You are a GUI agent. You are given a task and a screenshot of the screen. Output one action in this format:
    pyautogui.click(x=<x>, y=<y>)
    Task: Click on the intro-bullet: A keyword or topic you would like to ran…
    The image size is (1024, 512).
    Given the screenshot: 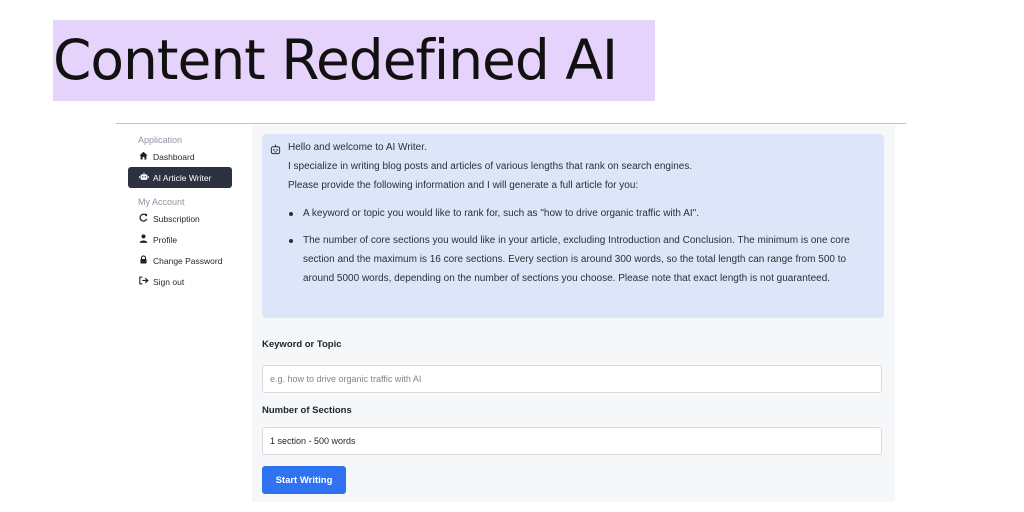 What is the action you would take?
    pyautogui.click(x=580, y=213)
    